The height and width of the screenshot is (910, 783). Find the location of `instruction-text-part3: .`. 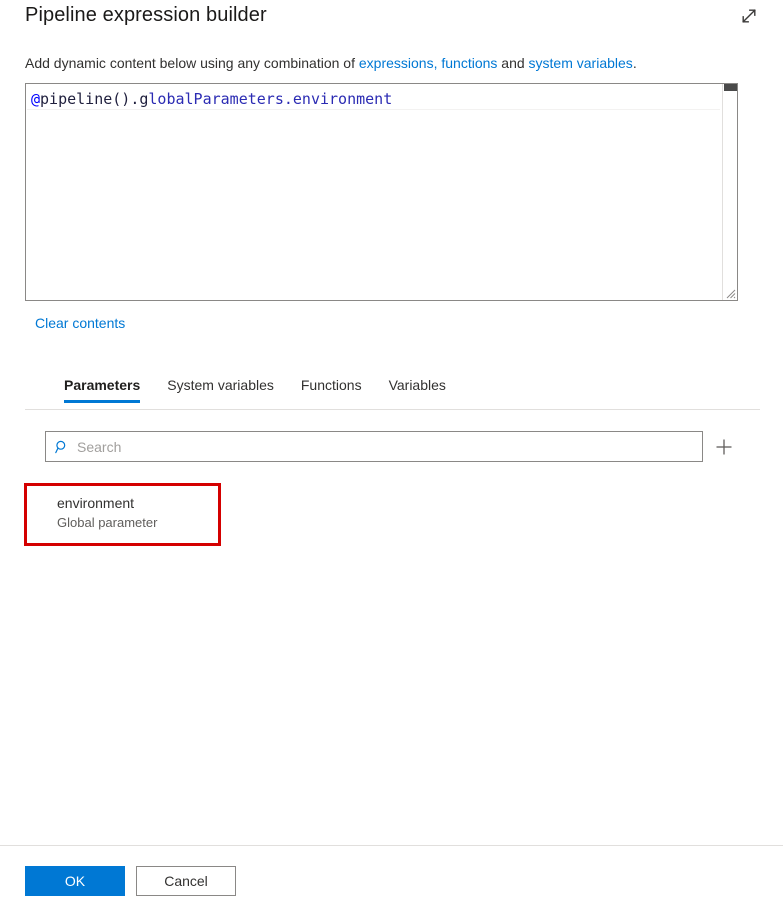

instruction-text-part3: . is located at coordinates (634, 63).